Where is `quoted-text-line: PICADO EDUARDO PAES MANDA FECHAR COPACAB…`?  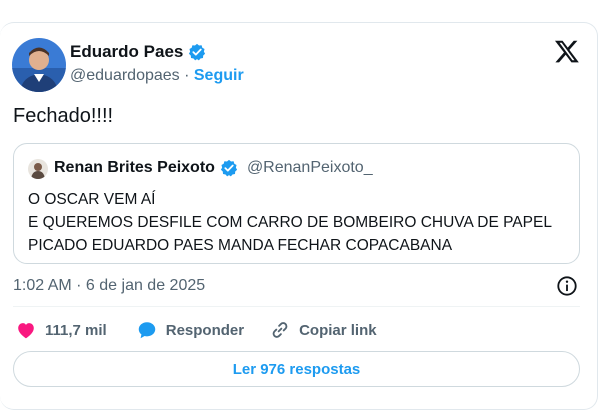
quoted-text-line: PICADO EDUARDO PAES MANDA FECHAR COPACAB… is located at coordinates (240, 245).